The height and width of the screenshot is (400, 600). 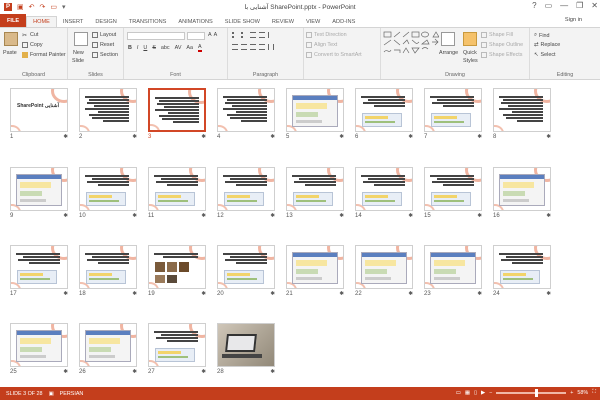 What do you see at coordinates (501, 55) in the screenshot?
I see `shape-effects-button: Shape Effects` at bounding box center [501, 55].